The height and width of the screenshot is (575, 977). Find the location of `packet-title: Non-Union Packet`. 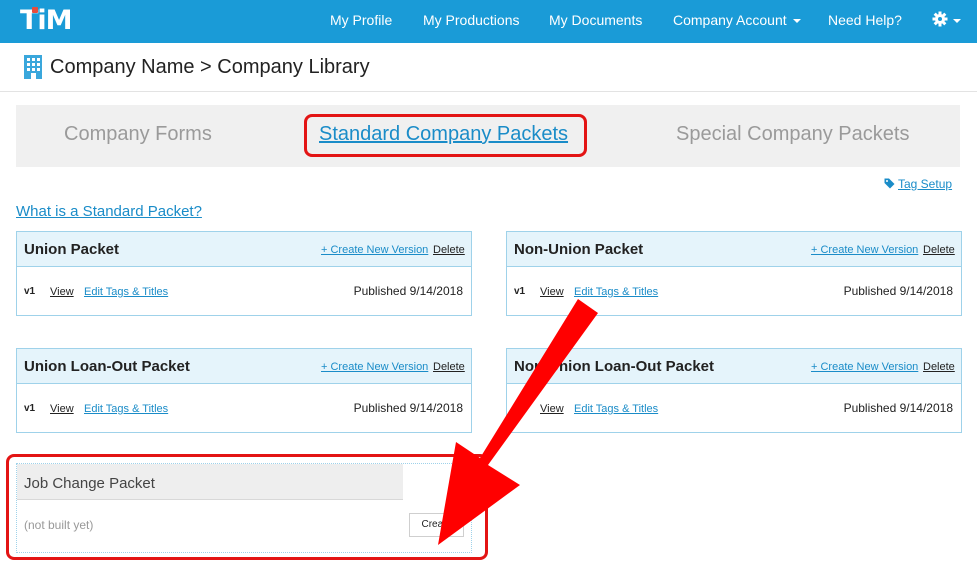

packet-title: Non-Union Packet is located at coordinates (579, 249).